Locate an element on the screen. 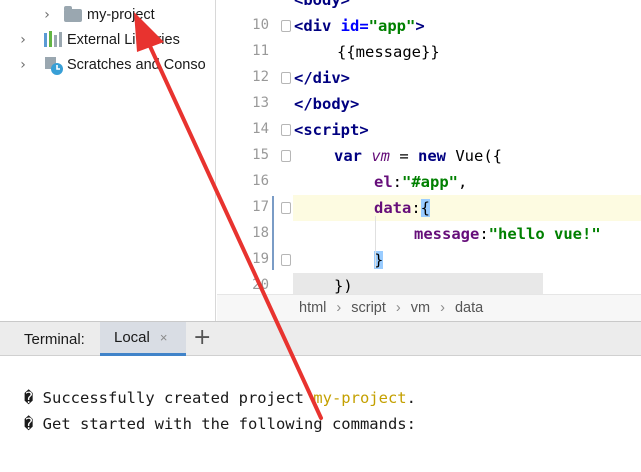 This screenshot has width=641, height=472. tree-item-my-project: › my-project is located at coordinates (97, 15).